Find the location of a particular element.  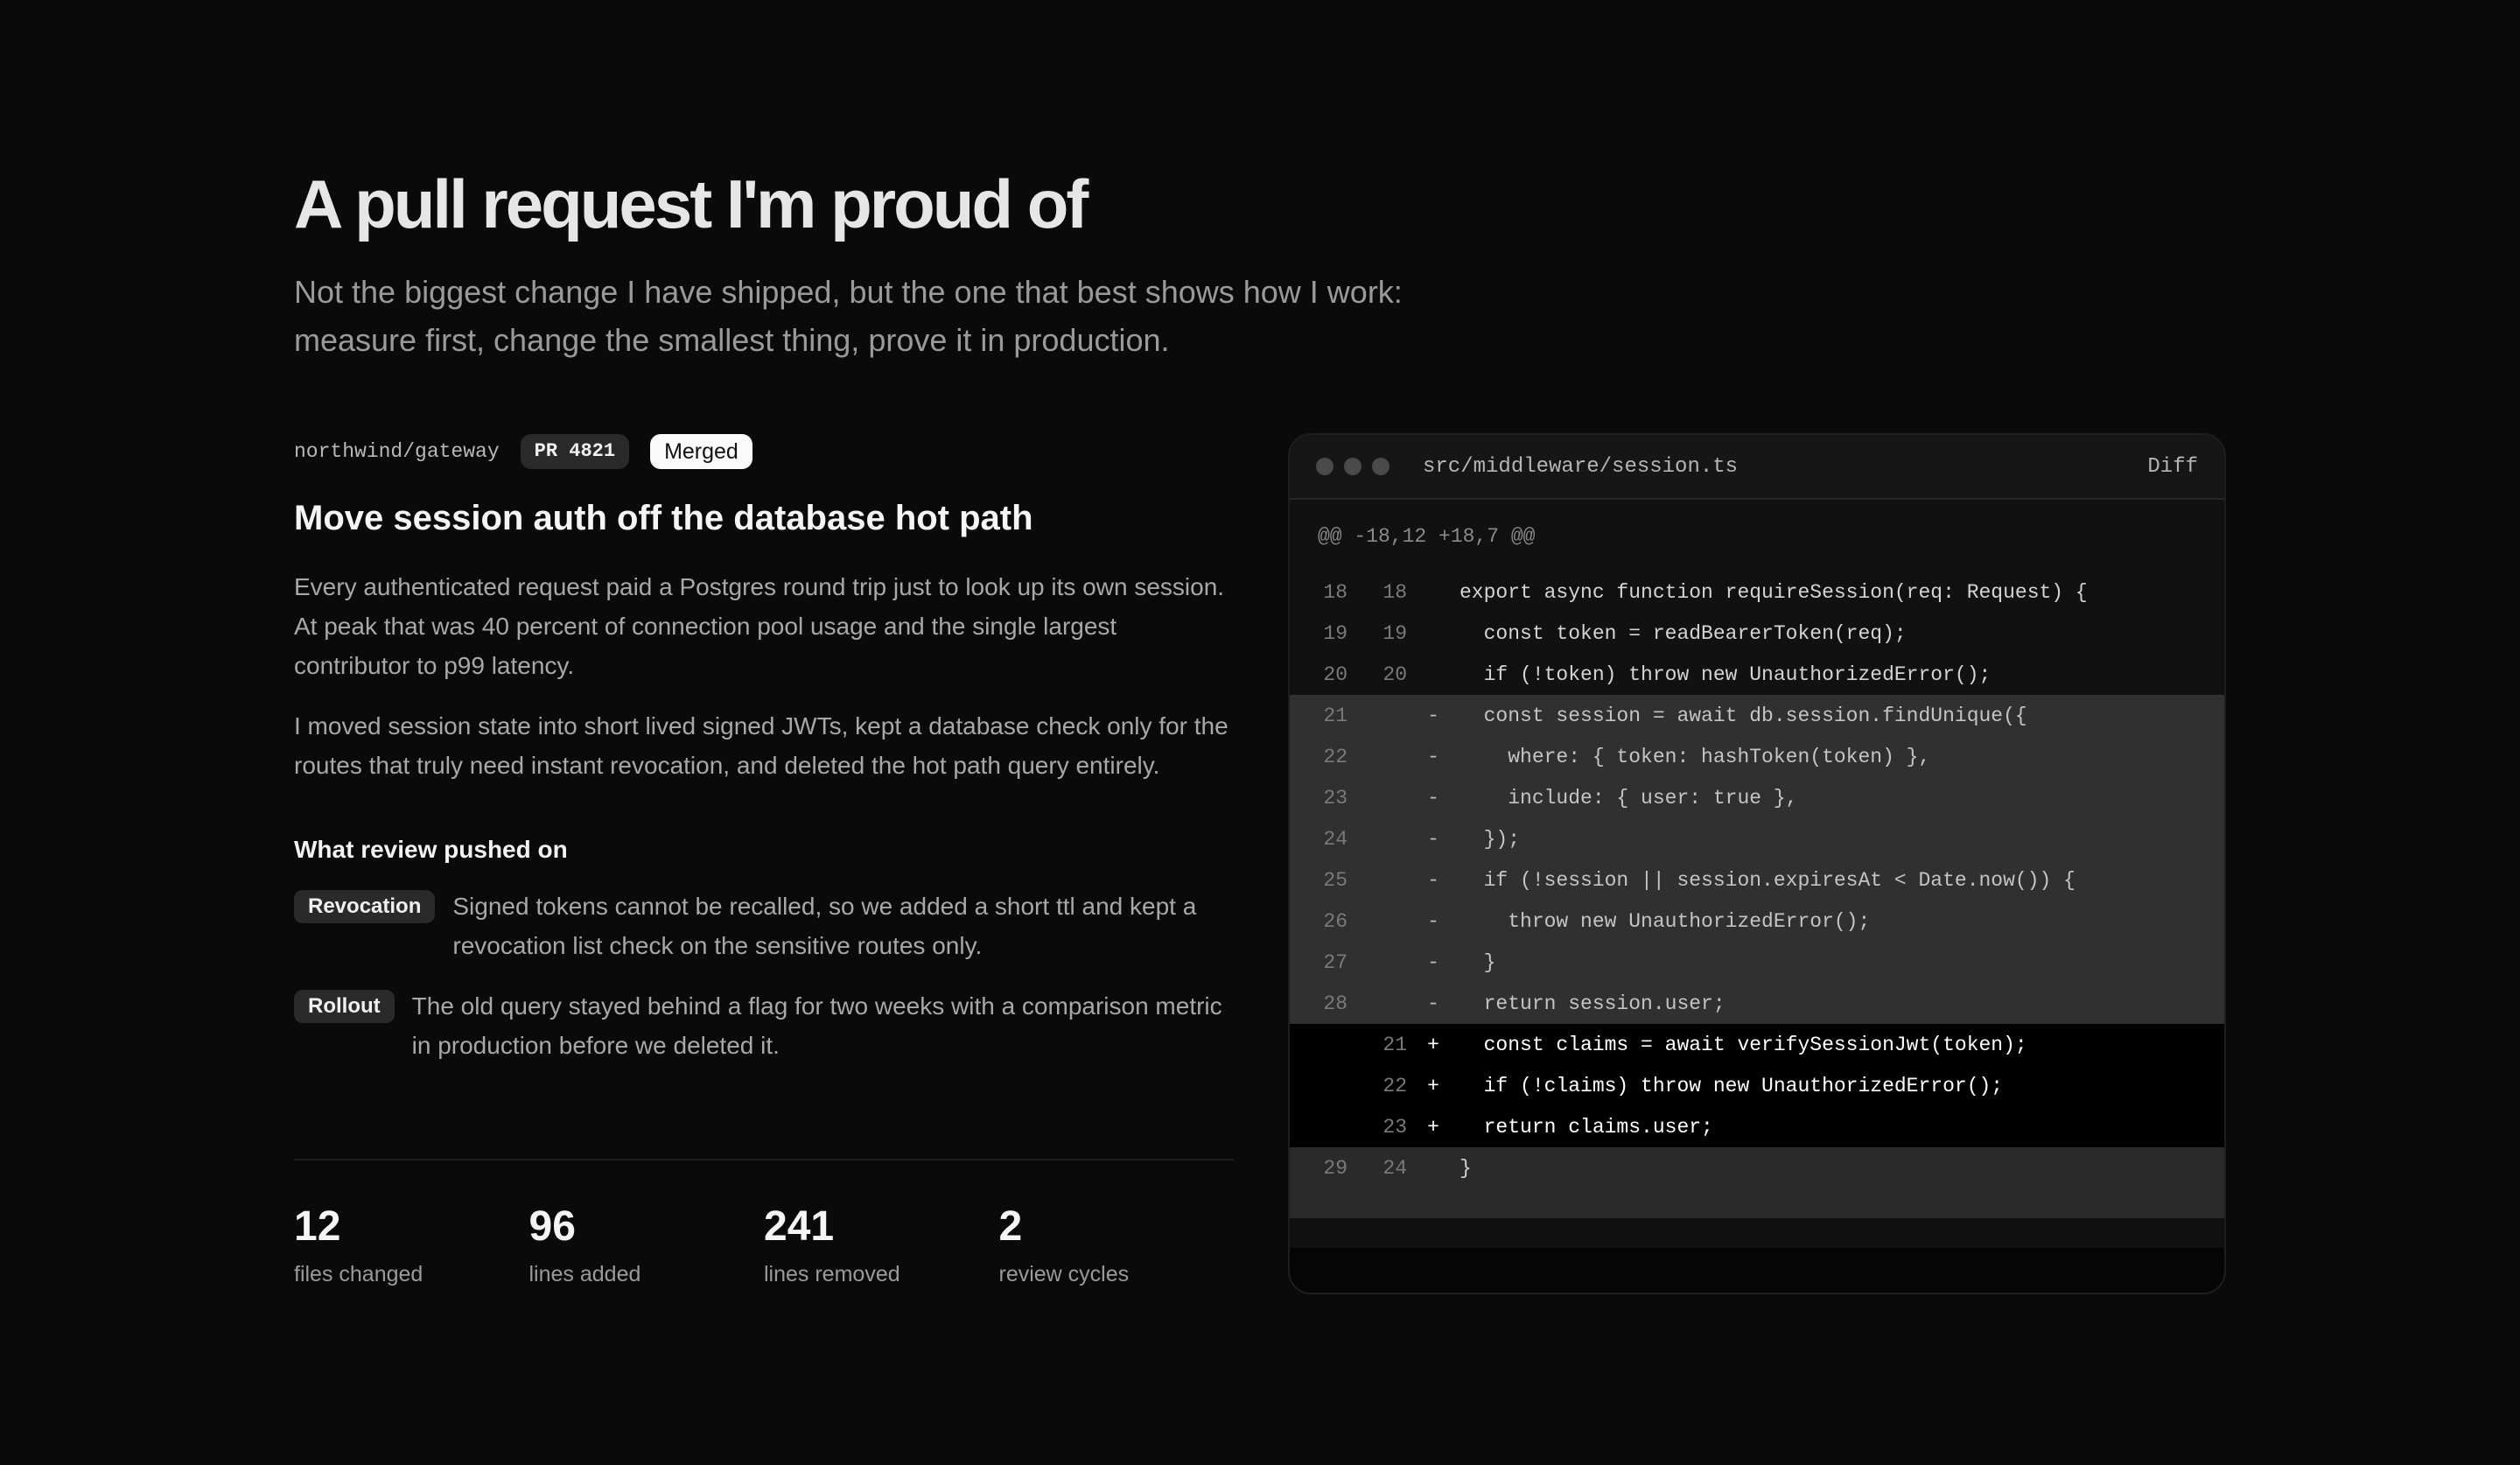

review-tag: Rollout is located at coordinates (344, 1006).